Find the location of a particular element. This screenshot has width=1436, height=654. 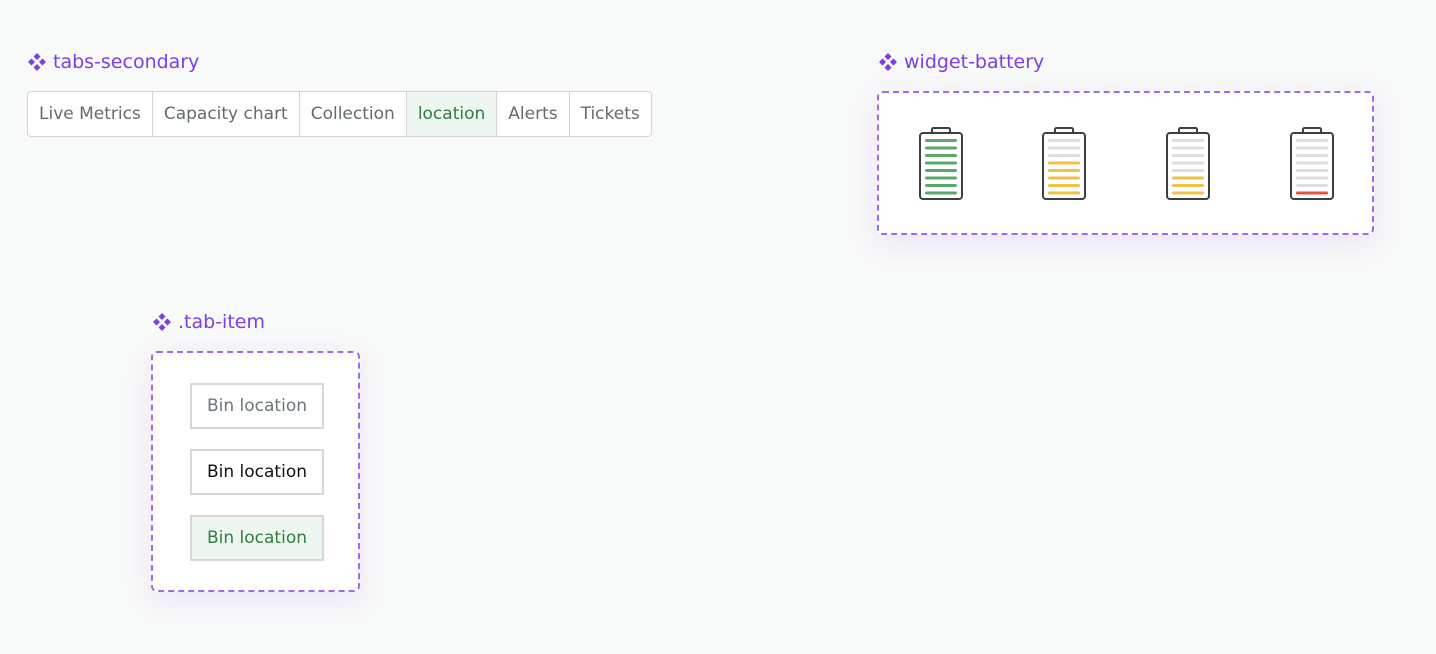

component-label-tab-item: .tab-item is located at coordinates (208, 322).